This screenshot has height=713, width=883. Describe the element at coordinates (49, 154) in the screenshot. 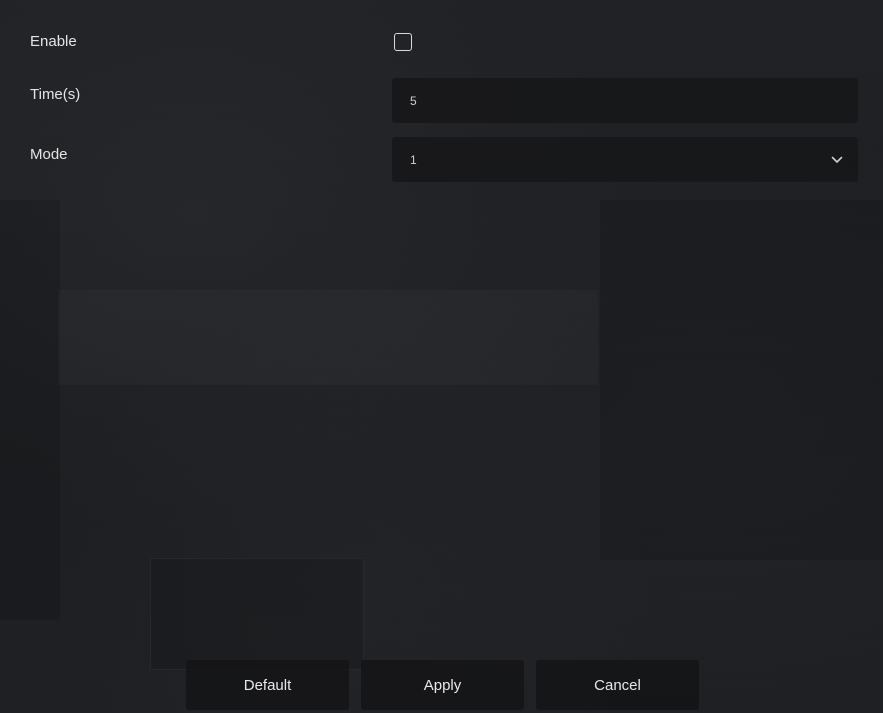

I see `mode-label: Mode` at that location.